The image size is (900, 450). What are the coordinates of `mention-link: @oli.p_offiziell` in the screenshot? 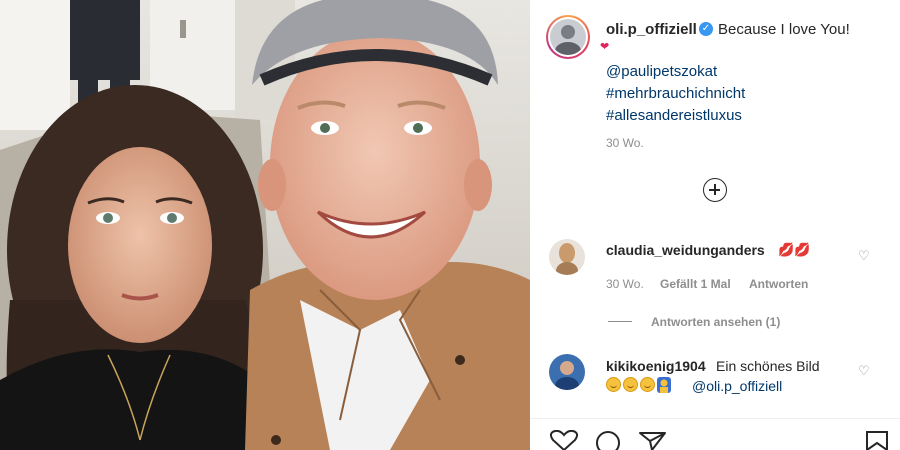 It's located at (737, 386).